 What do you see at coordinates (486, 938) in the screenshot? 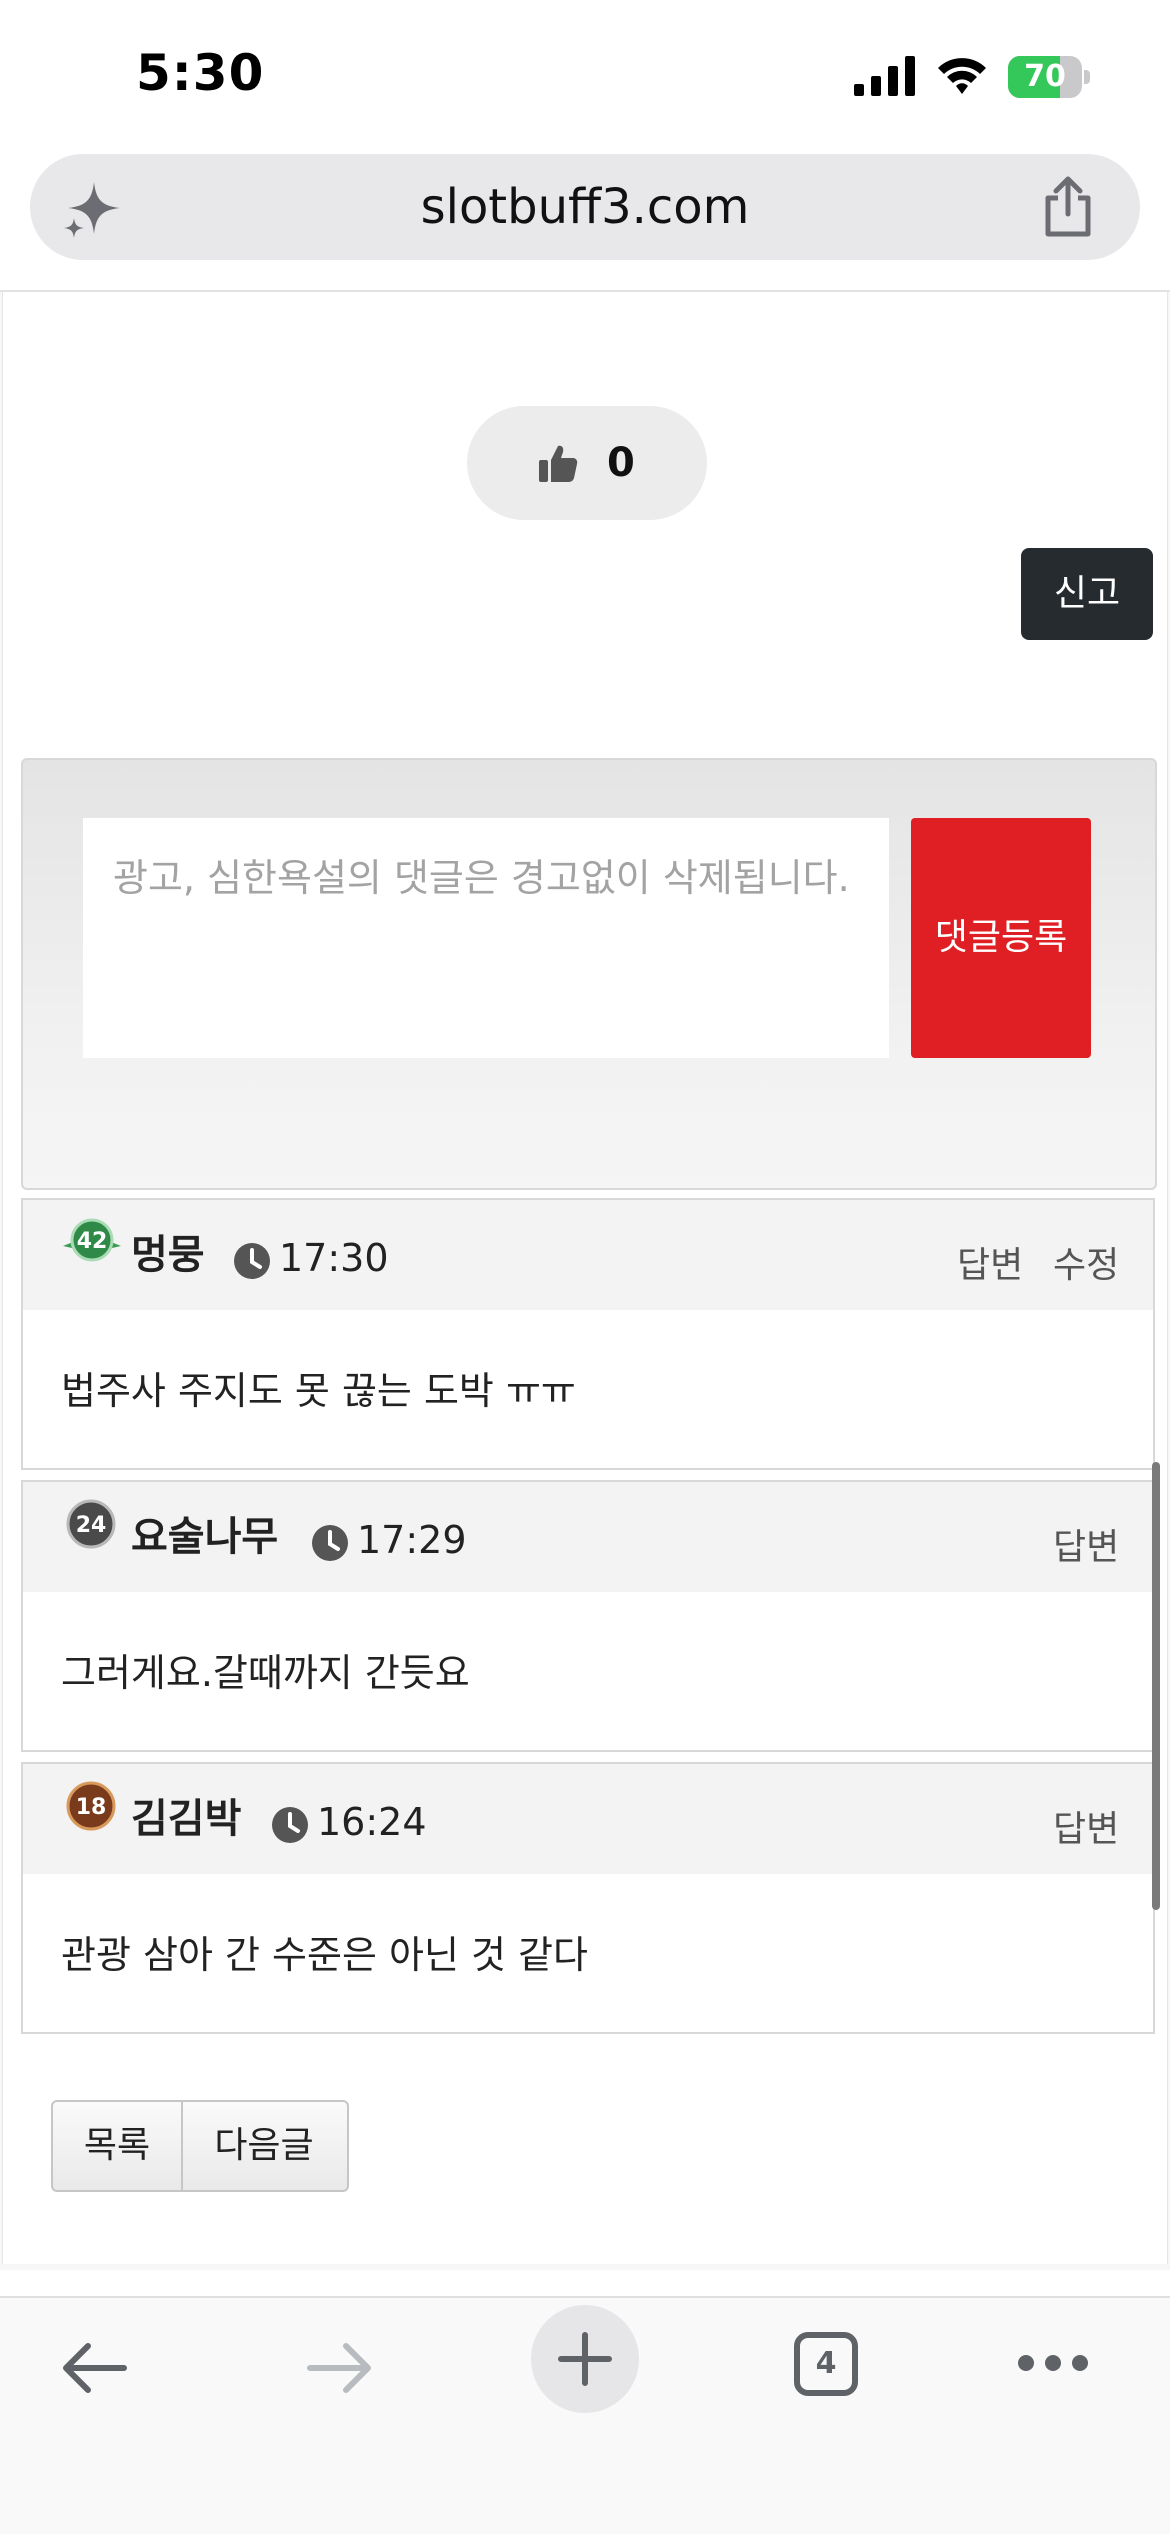
I see `comment-input` at bounding box center [486, 938].